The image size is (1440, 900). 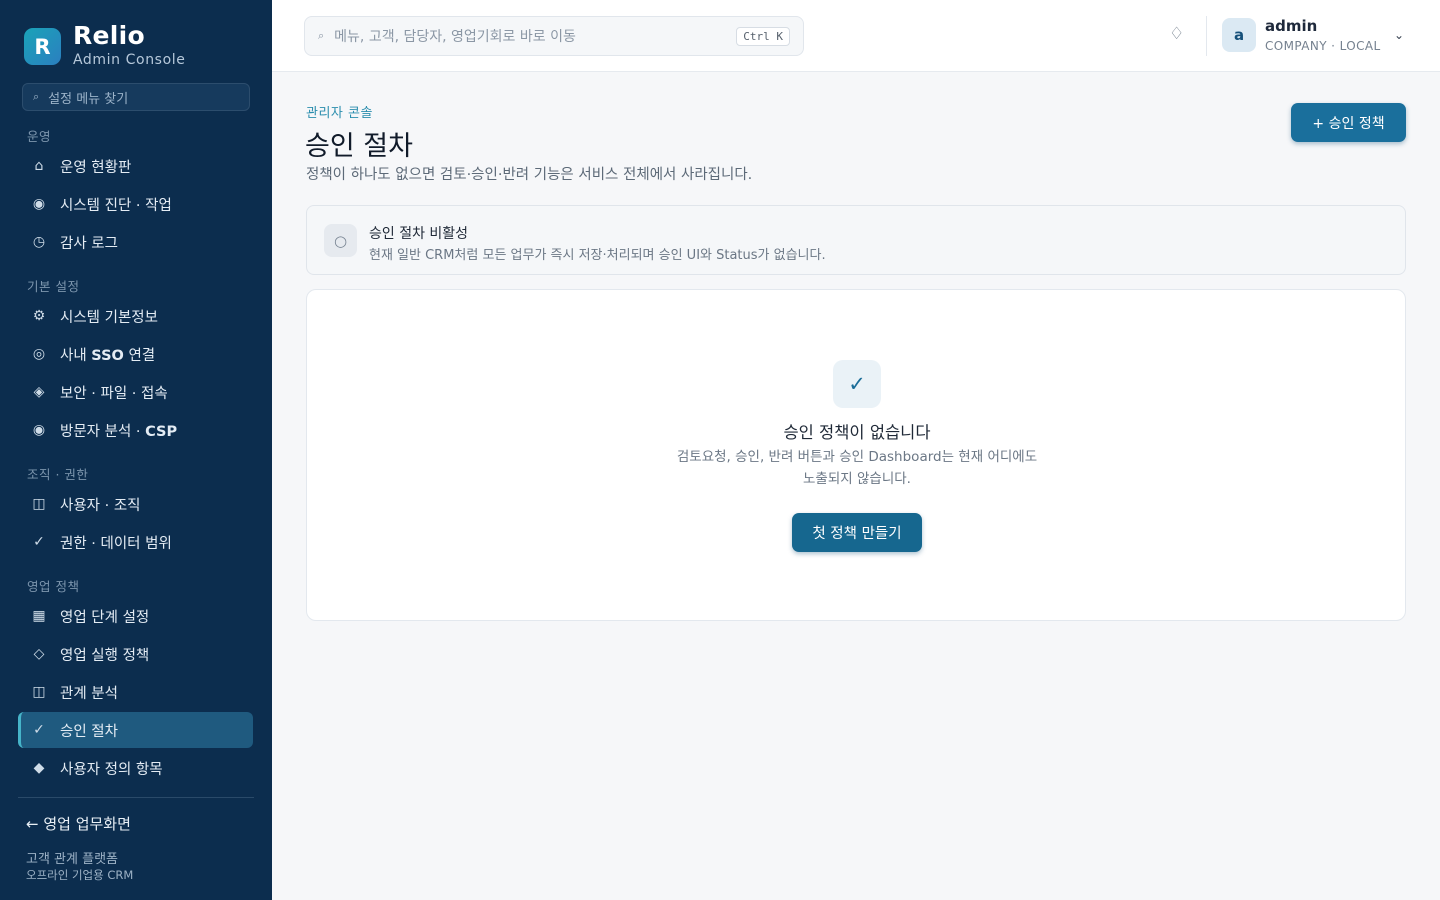 What do you see at coordinates (58, 474) in the screenshot?
I see `section-label-org-permissions: 조직 · 권한` at bounding box center [58, 474].